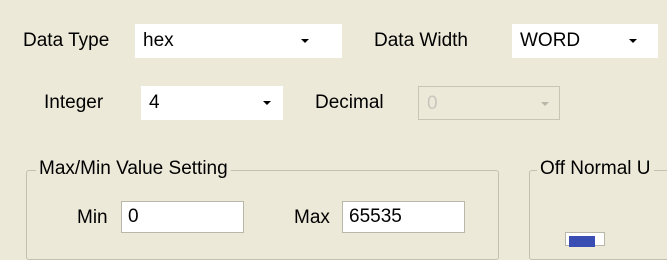 The height and width of the screenshot is (260, 667). What do you see at coordinates (489, 103) in the screenshot?
I see `decimal-select: 0` at bounding box center [489, 103].